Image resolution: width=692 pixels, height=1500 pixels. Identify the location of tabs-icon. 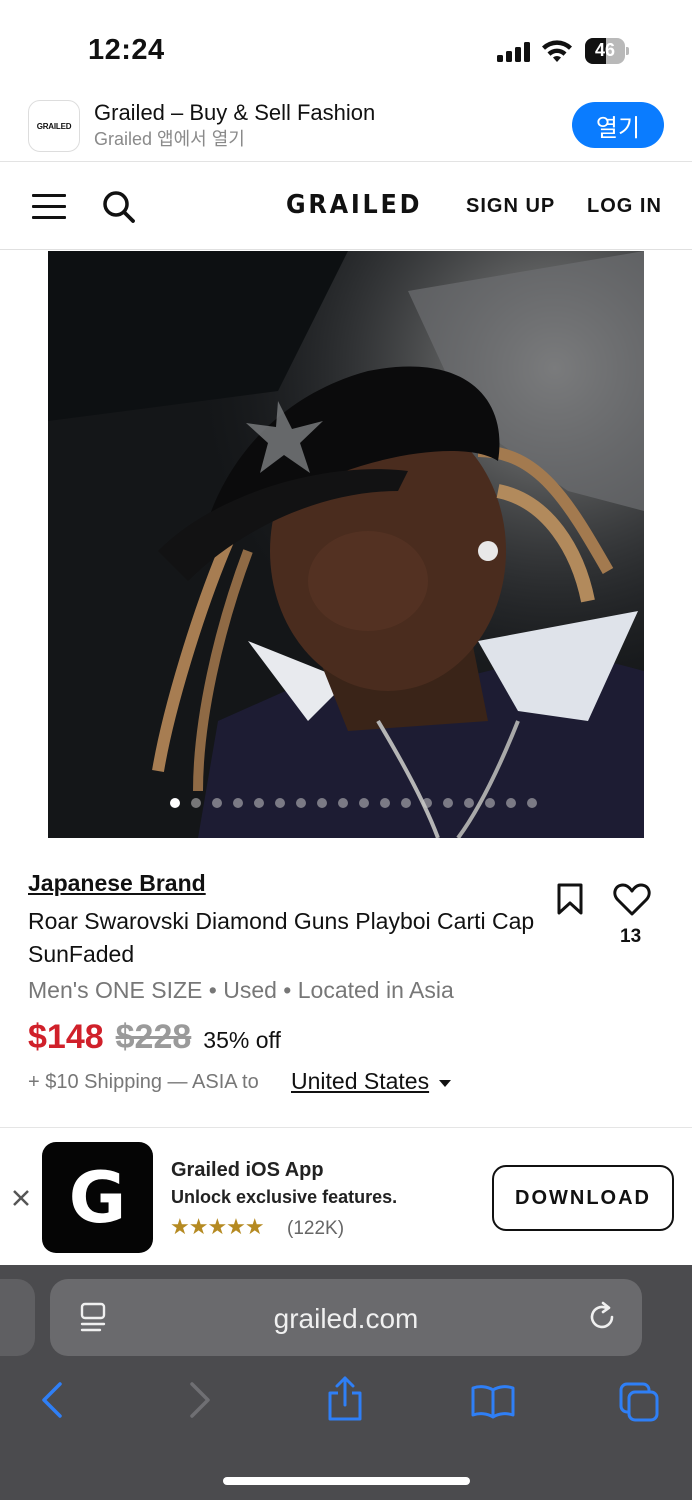
(639, 1402).